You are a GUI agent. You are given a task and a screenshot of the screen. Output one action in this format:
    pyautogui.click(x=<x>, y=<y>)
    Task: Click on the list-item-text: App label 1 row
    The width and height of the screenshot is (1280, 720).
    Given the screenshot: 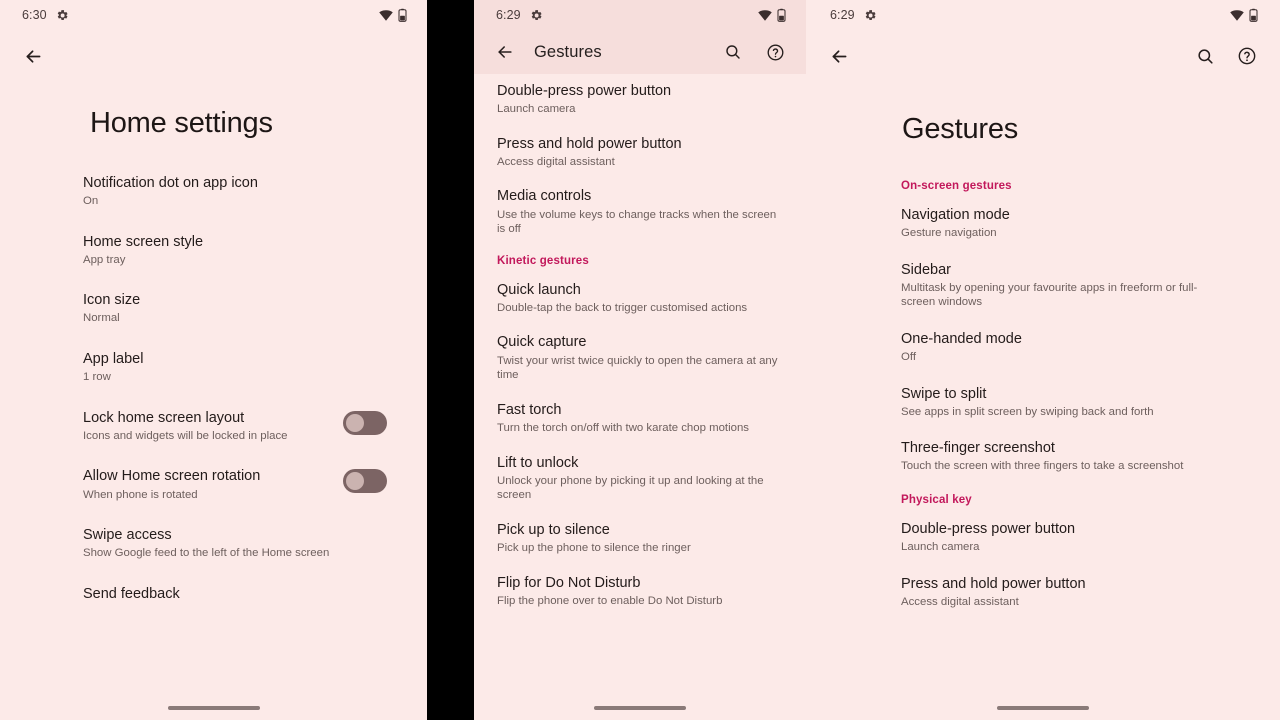 What is the action you would take?
    pyautogui.click(x=235, y=367)
    